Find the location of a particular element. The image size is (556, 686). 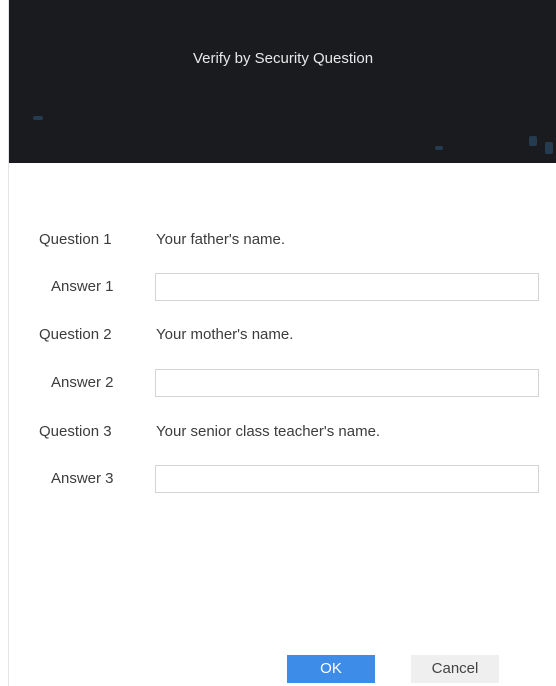

answer-3-label: Answer 3 is located at coordinates (82, 478).